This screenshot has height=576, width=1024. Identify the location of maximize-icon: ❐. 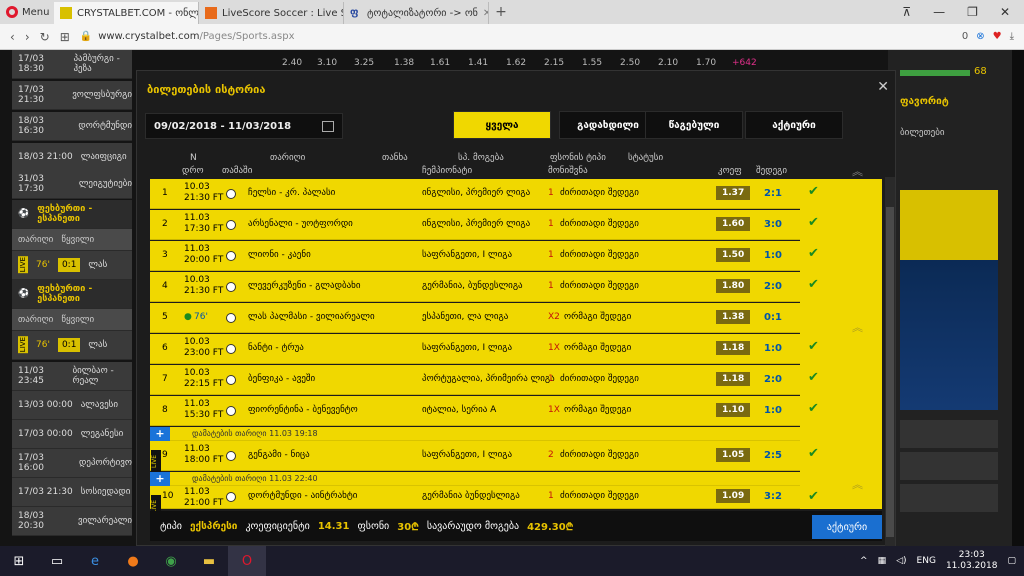
(972, 12).